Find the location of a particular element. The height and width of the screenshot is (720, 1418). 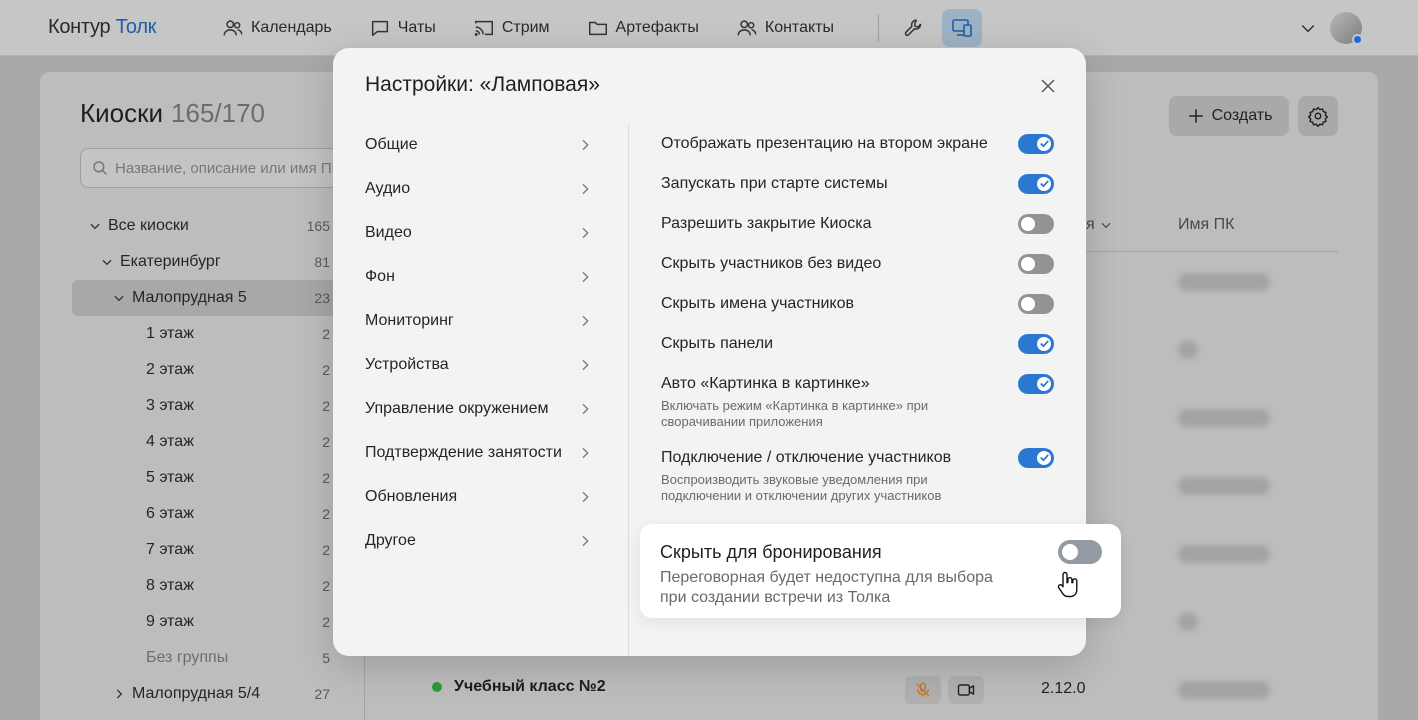

menu-item-label: Подтверждение занятости is located at coordinates (463, 452).